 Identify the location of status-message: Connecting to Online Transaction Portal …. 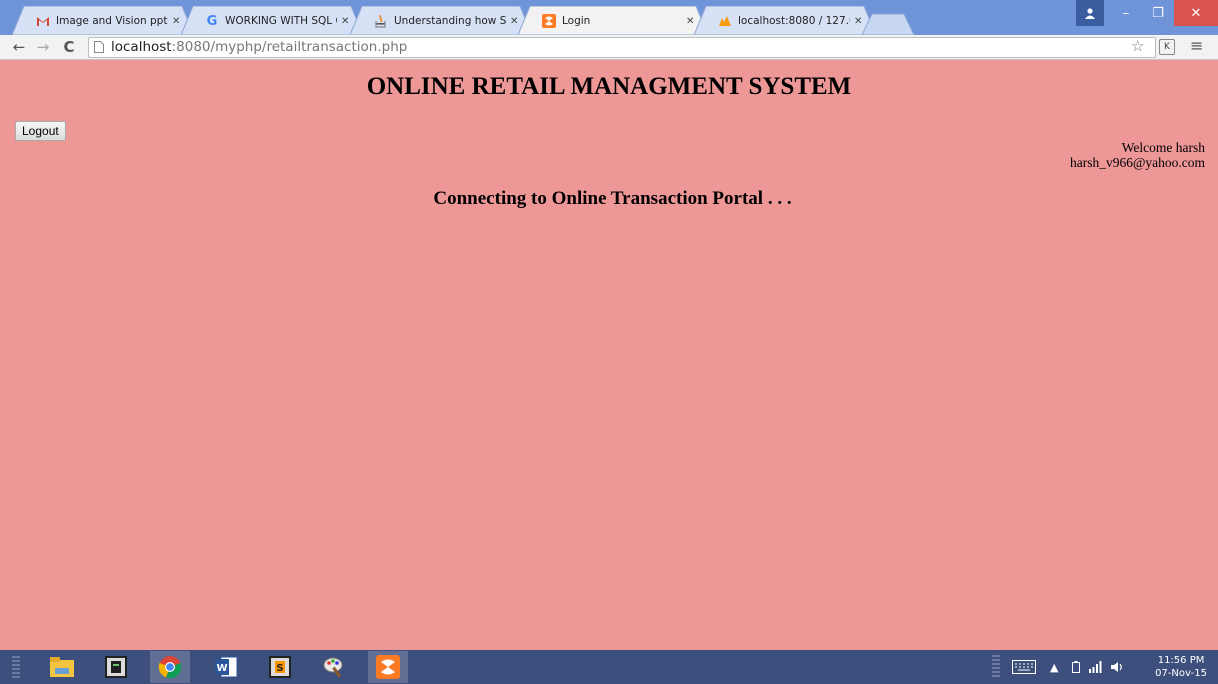
(612, 198).